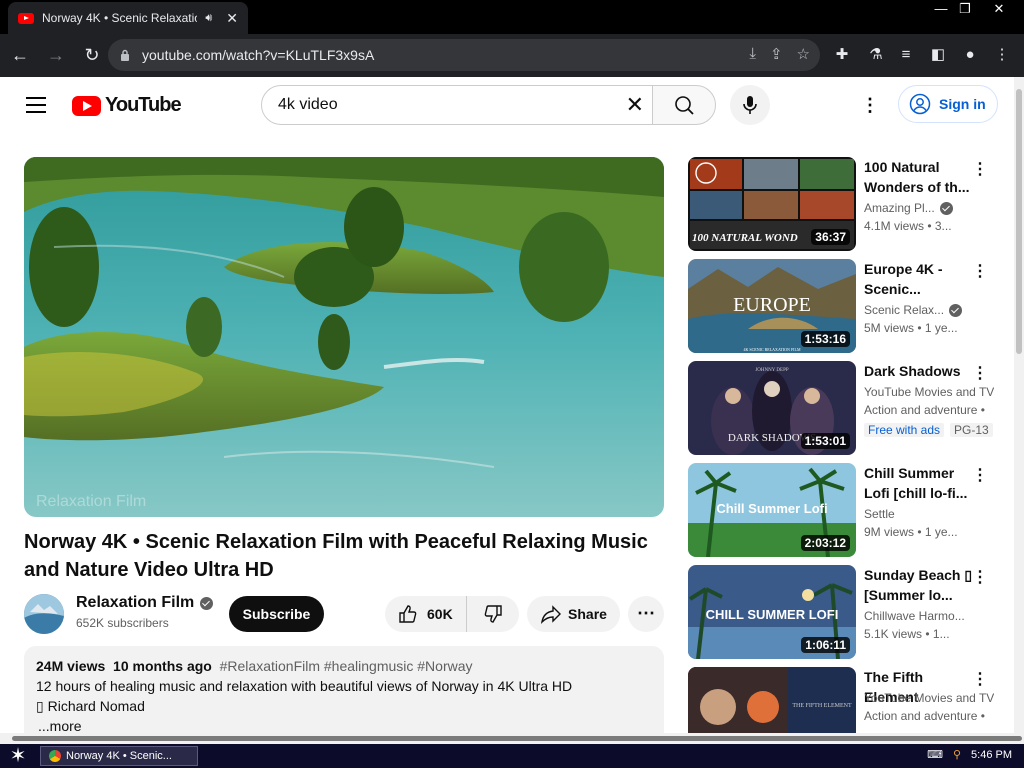 The image size is (1024, 768). Describe the element at coordinates (904, 430) in the screenshot. I see `free-with-ads-badge: Free with ads` at that location.